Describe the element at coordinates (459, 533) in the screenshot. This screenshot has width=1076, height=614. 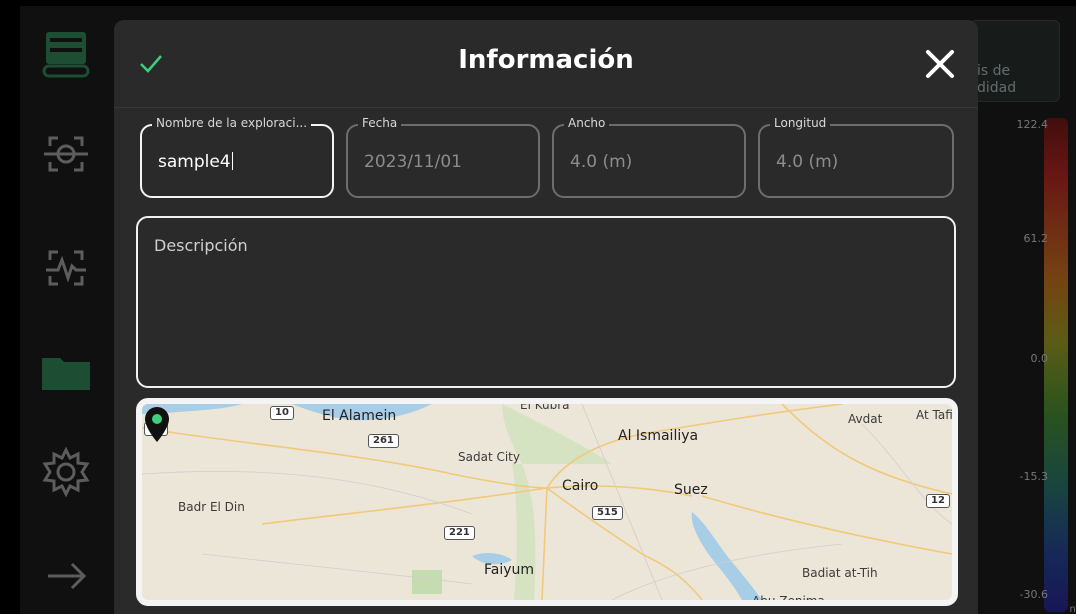
I see `road-shield: 221` at that location.